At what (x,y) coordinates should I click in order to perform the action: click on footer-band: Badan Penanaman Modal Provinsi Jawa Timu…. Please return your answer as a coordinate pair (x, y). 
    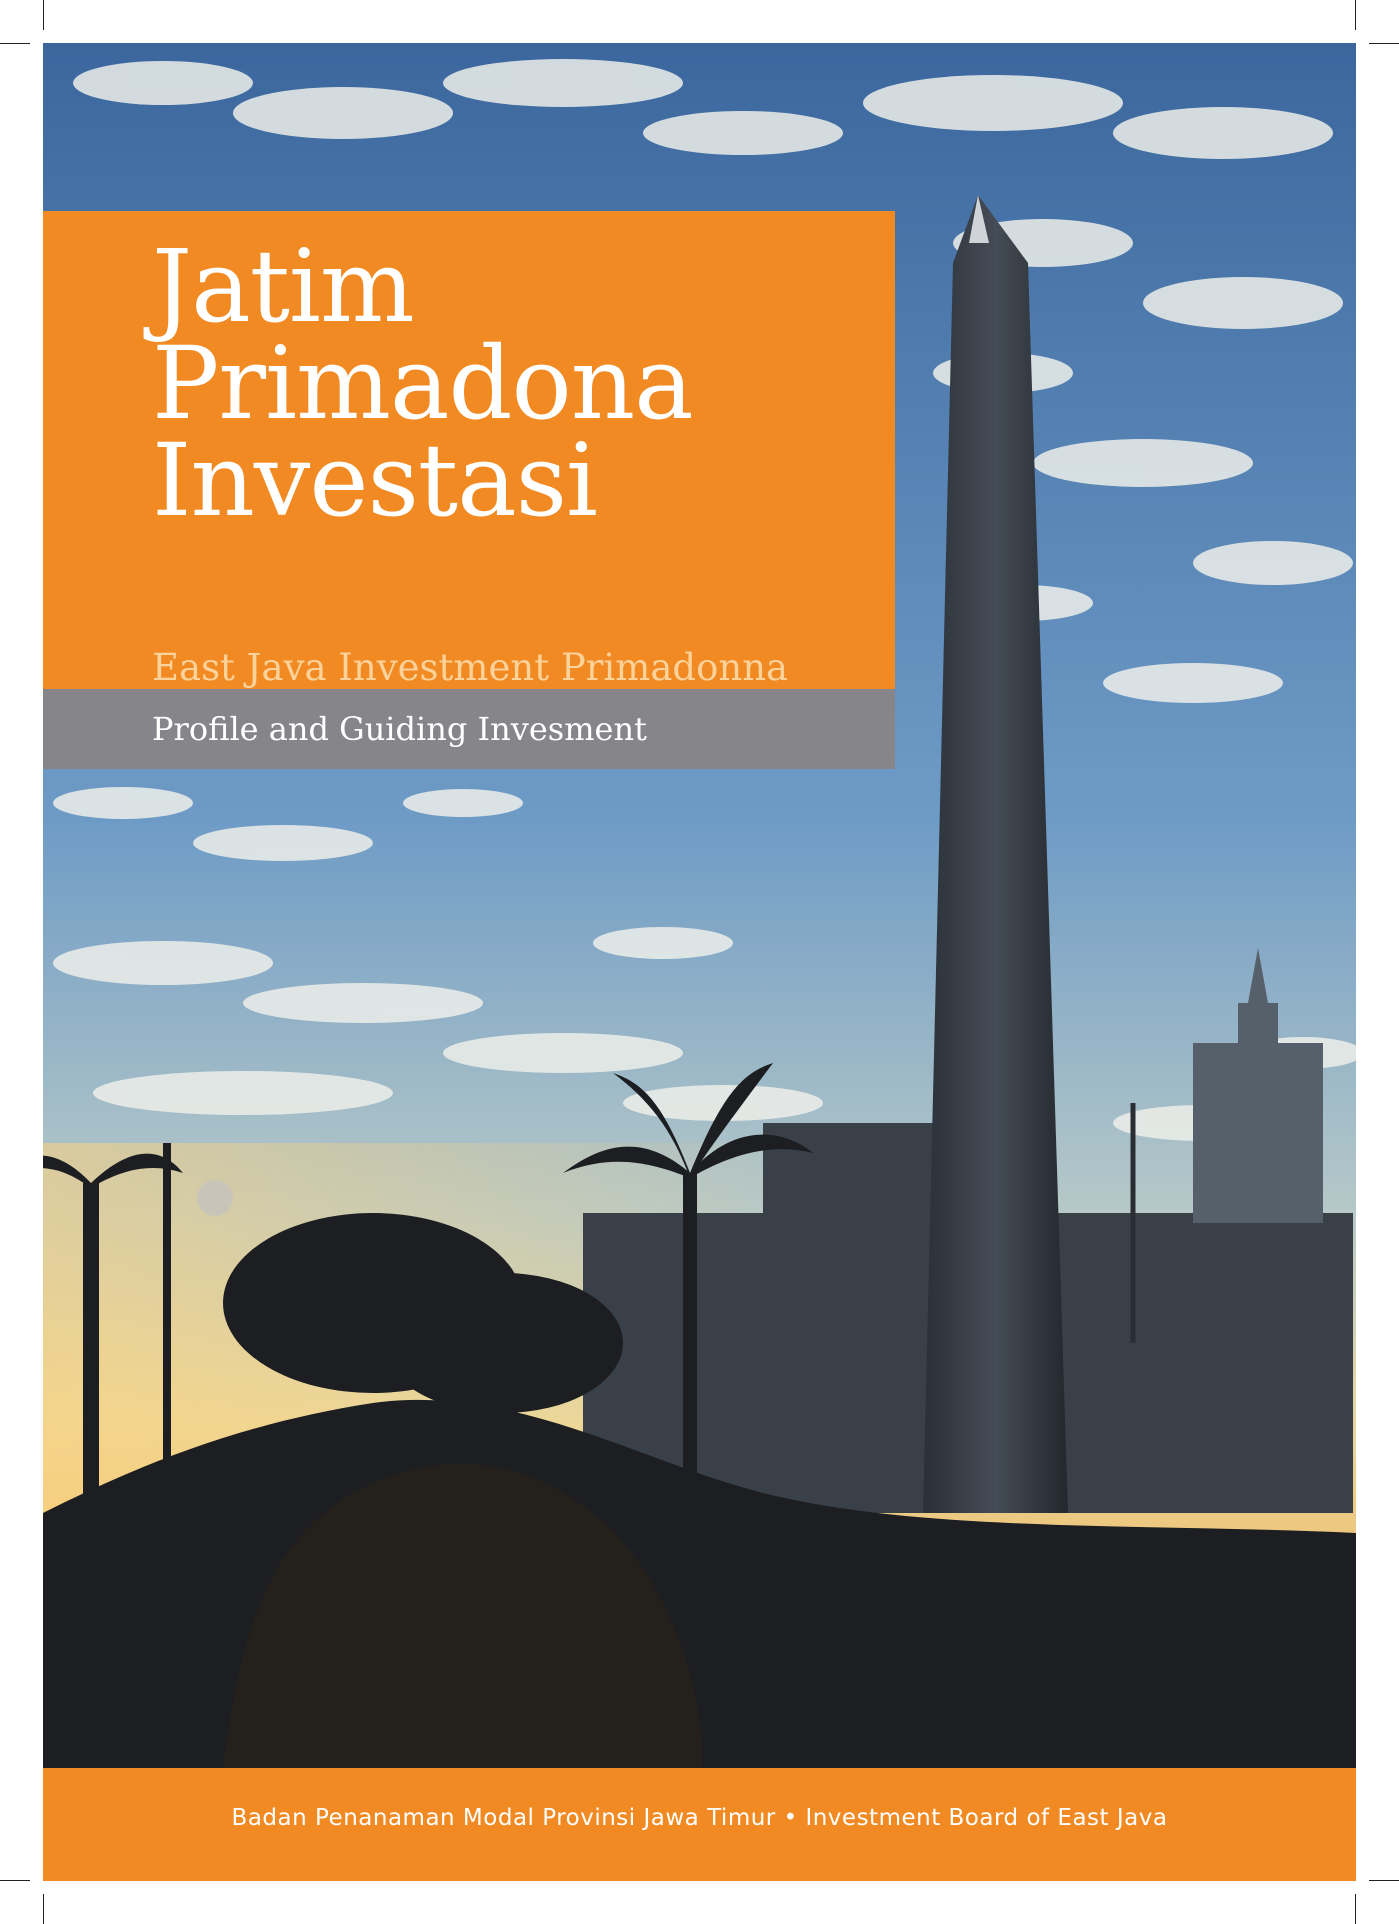
    Looking at the image, I should click on (699, 1824).